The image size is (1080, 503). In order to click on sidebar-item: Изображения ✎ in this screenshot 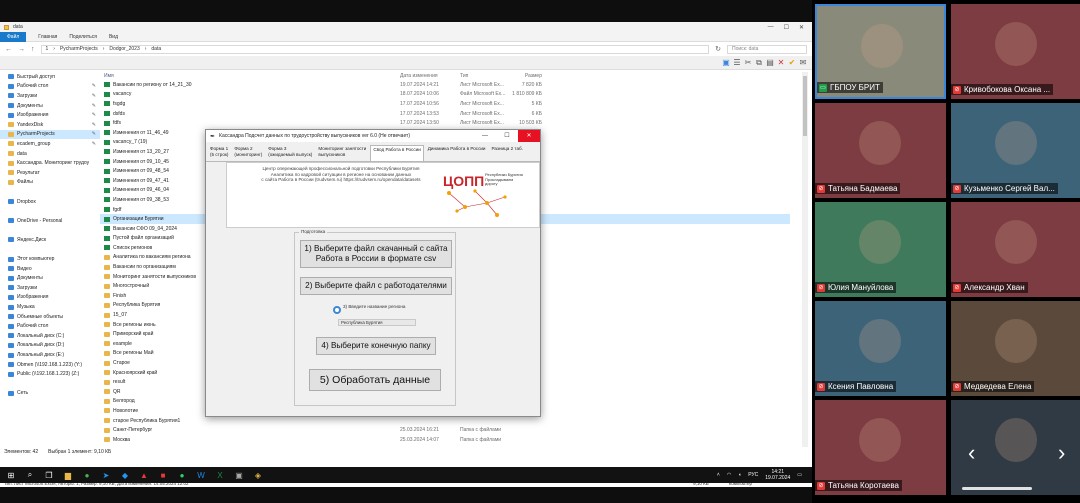, I will do `click(50, 115)`.